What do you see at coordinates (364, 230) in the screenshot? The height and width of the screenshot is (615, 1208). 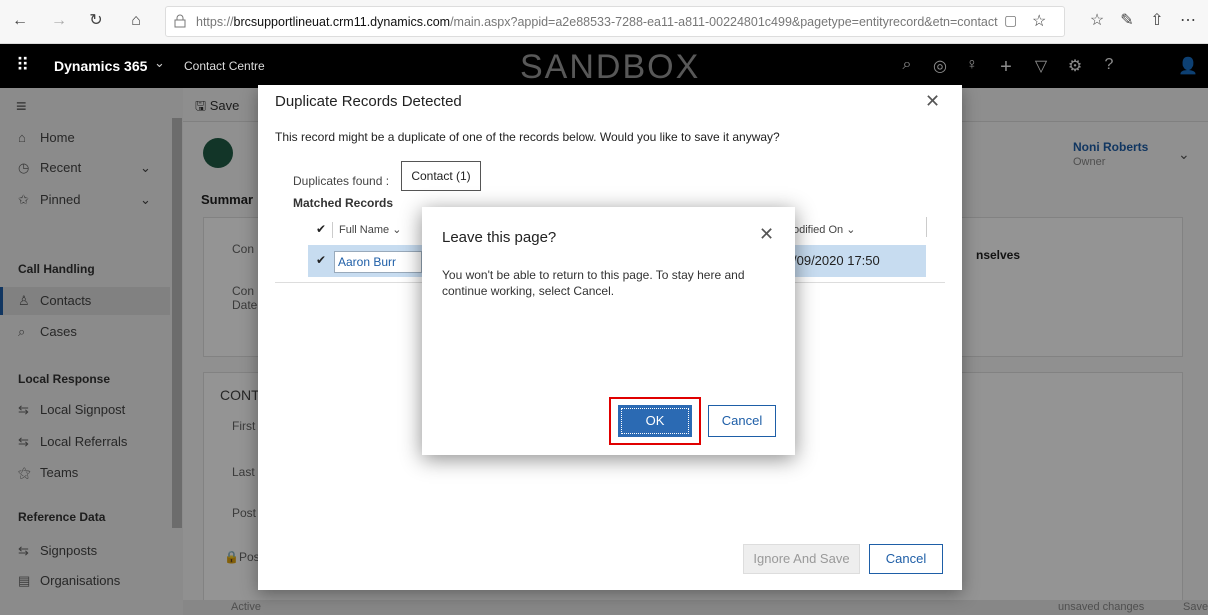 I see `column-label: Full Name` at bounding box center [364, 230].